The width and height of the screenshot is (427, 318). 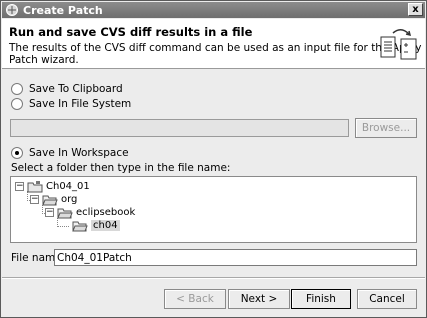 I want to click on button-separator, so click(x=213, y=278).